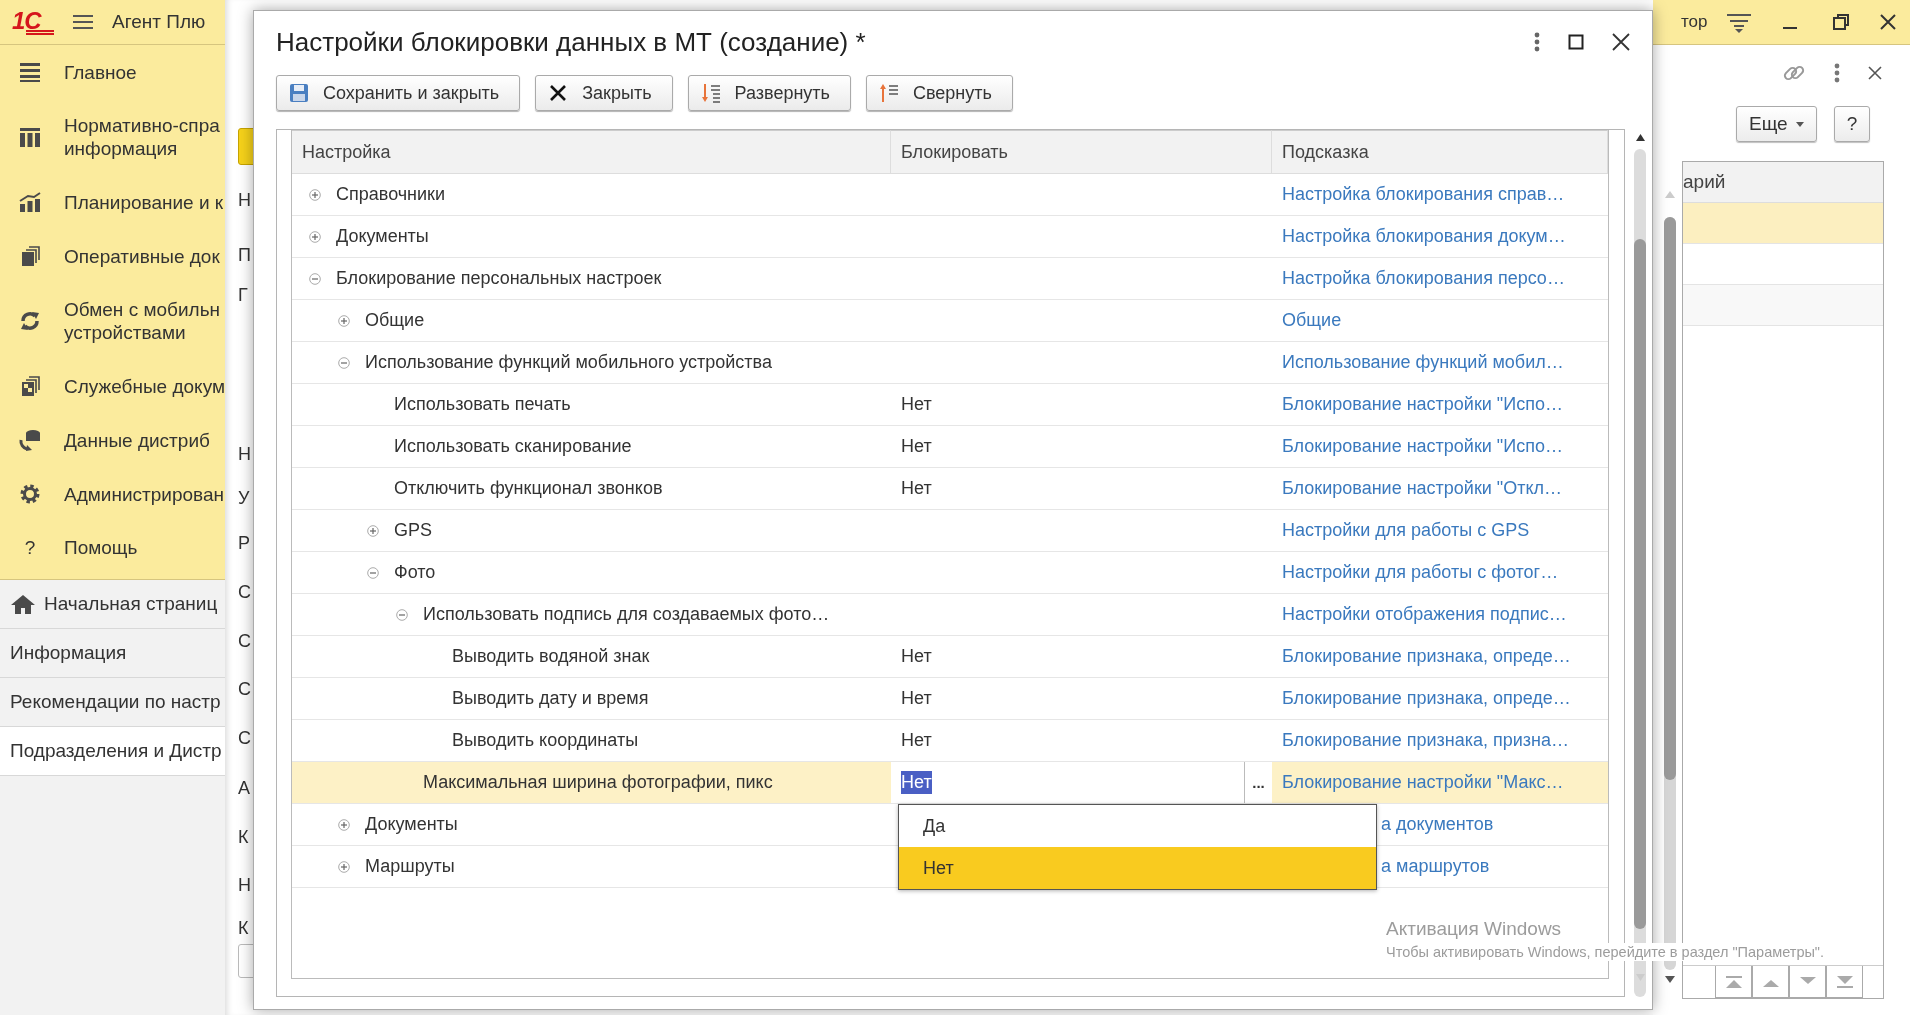 The height and width of the screenshot is (1015, 1910). Describe the element at coordinates (499, 278) in the screenshot. I see `table-cell: Блокирование персональных настроек` at that location.